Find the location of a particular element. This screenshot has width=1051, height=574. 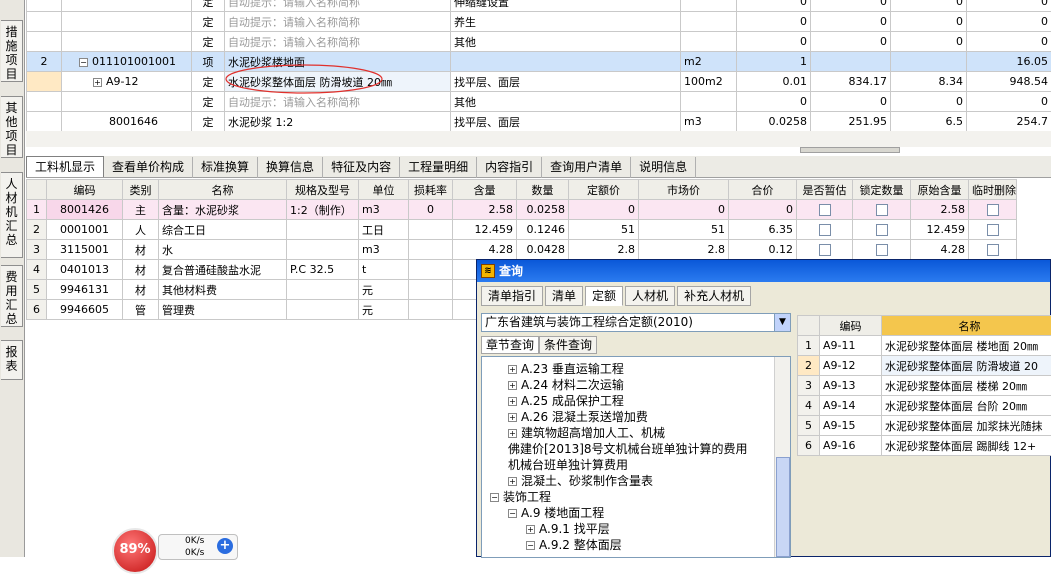

query-tab: 定额 is located at coordinates (604, 296).